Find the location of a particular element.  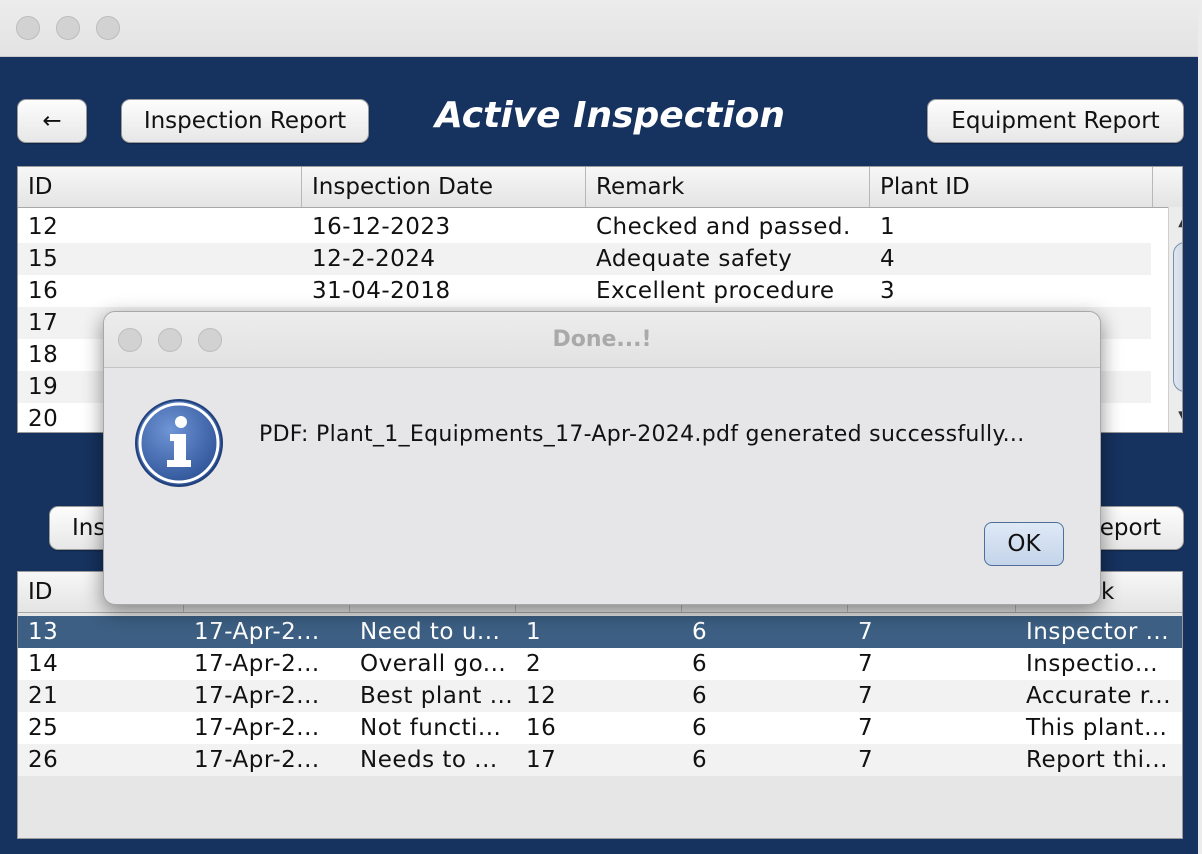

scroll-down-arrow-icon: ▼ is located at coordinates (1175, 417).